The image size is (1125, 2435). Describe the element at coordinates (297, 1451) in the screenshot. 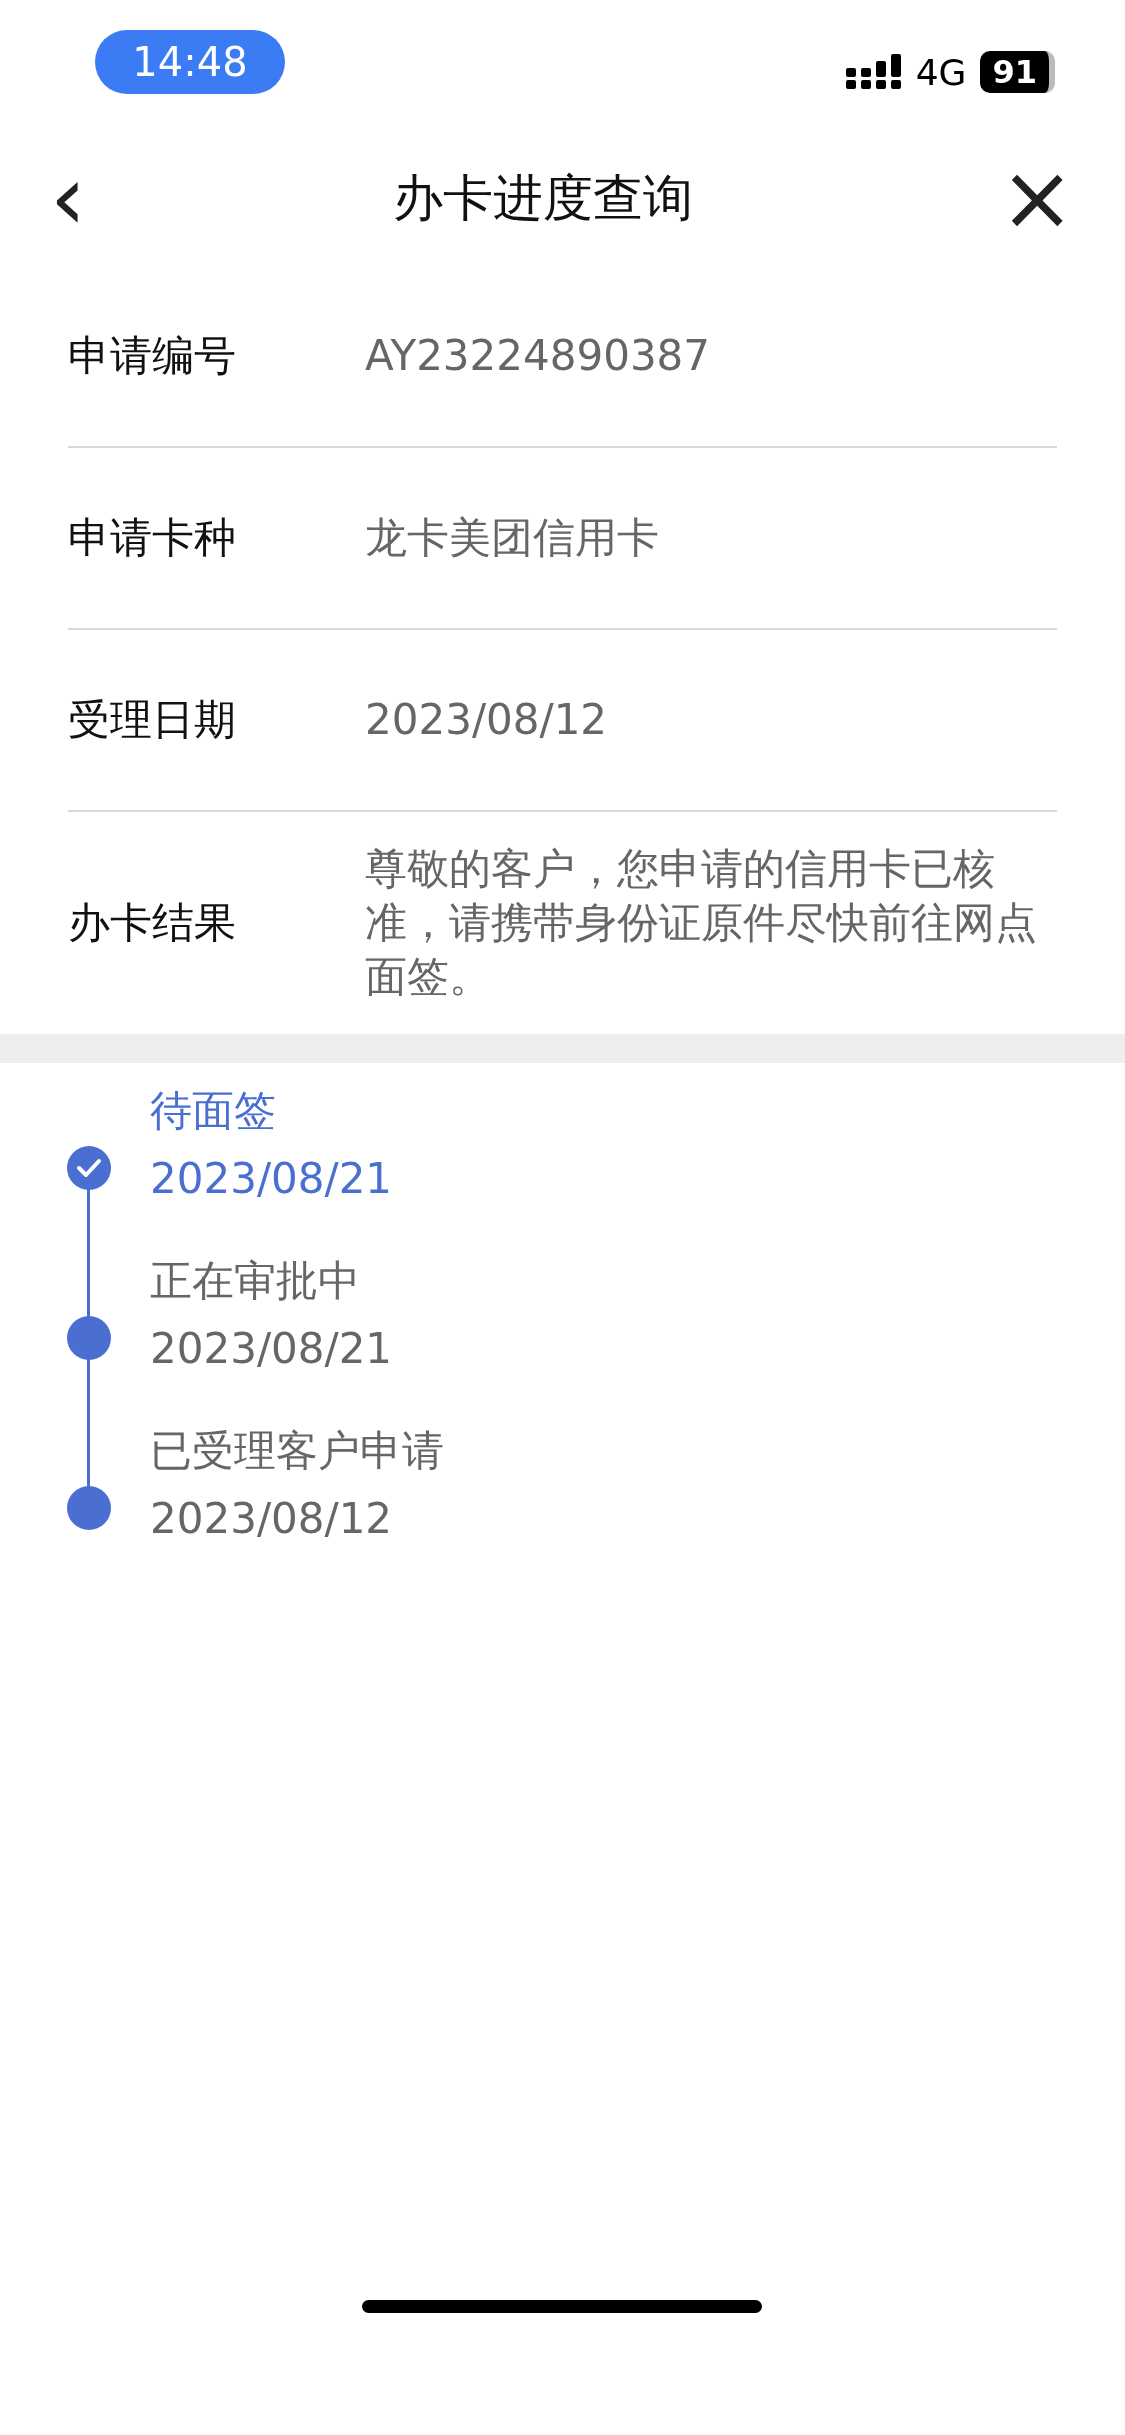

I see `step-title: 已受理客户申请` at that location.